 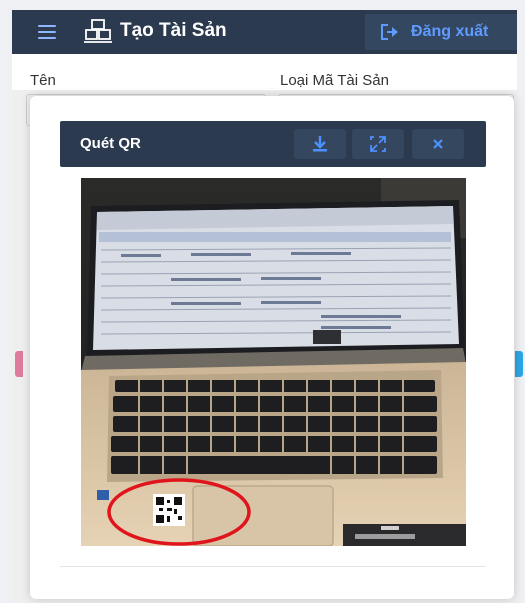 I want to click on close-button, so click(x=438, y=144).